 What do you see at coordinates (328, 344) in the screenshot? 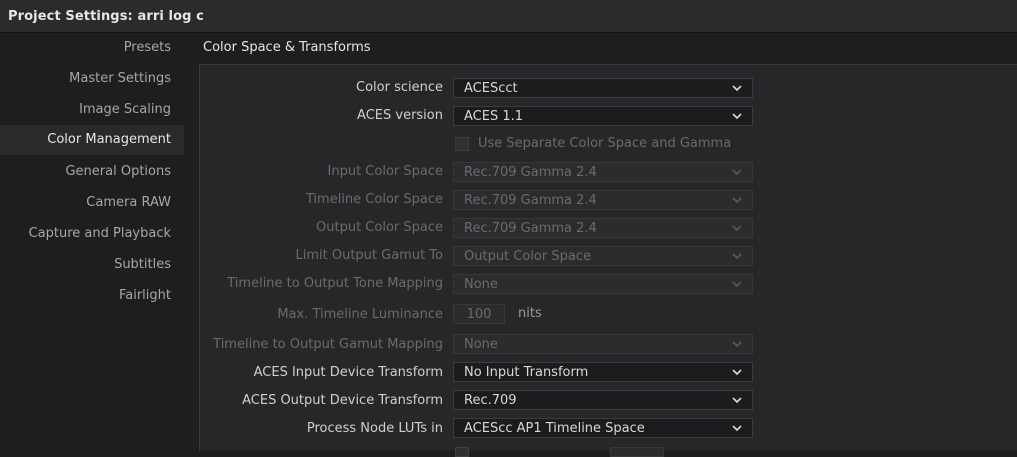
I see `gamut-mapping-label: Timeline to Output Gamut Mapping` at bounding box center [328, 344].